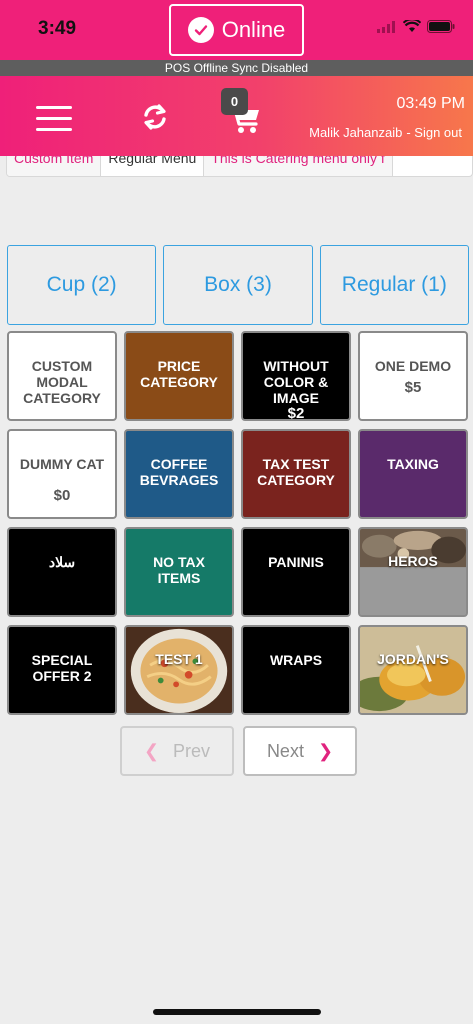  Describe the element at coordinates (54, 166) in the screenshot. I see `tab-custom-item: Custom Item` at that location.